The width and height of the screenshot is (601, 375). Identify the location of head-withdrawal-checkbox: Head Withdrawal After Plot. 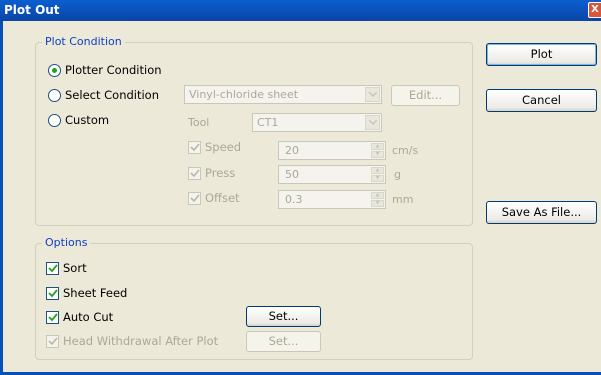
(132, 341).